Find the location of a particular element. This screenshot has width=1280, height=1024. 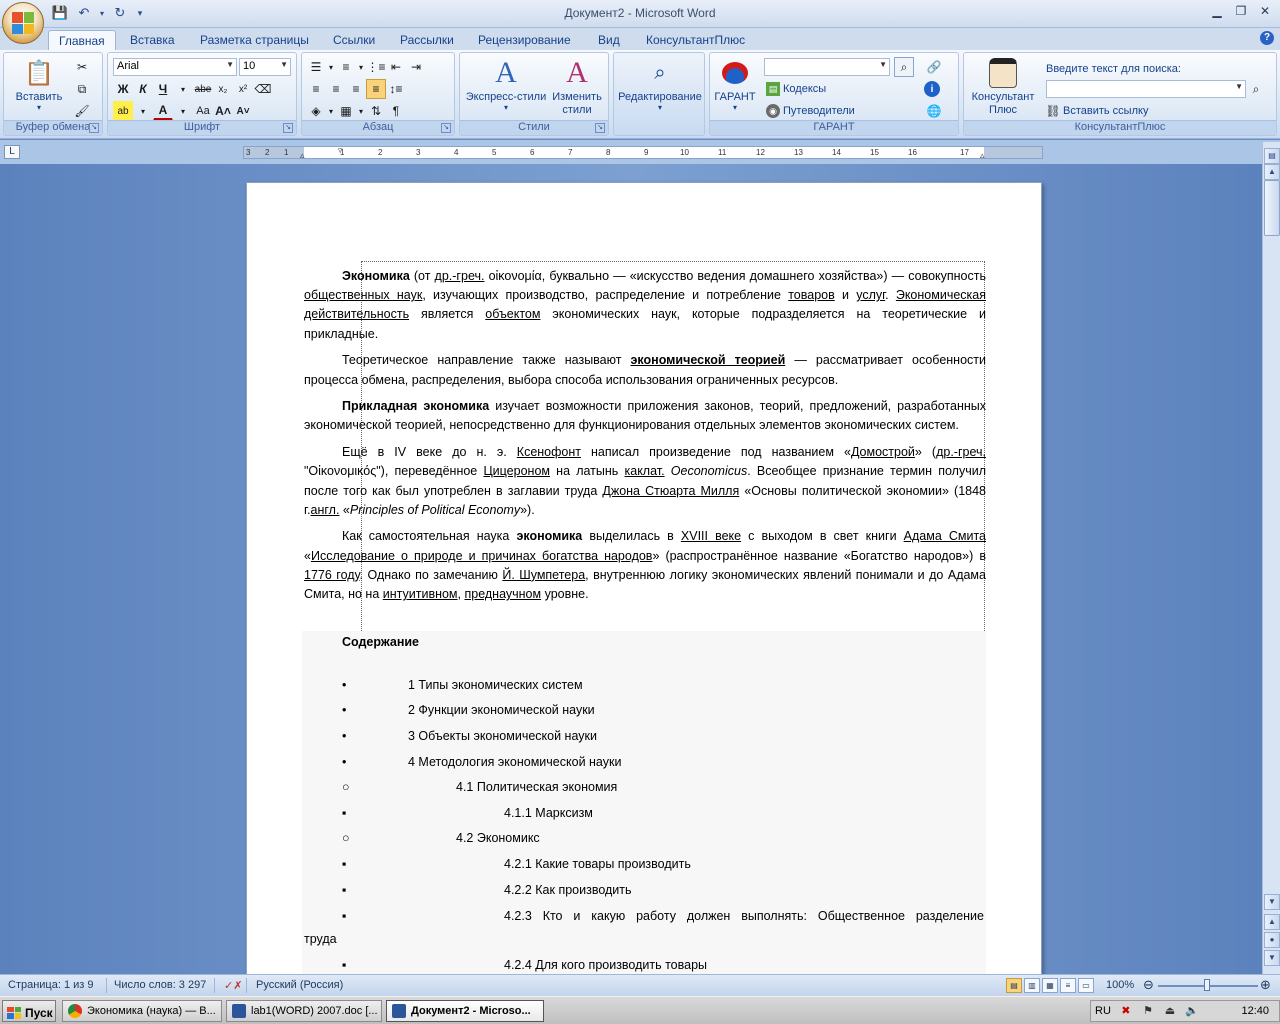

change-case-button: Aa is located at coordinates (203, 111).